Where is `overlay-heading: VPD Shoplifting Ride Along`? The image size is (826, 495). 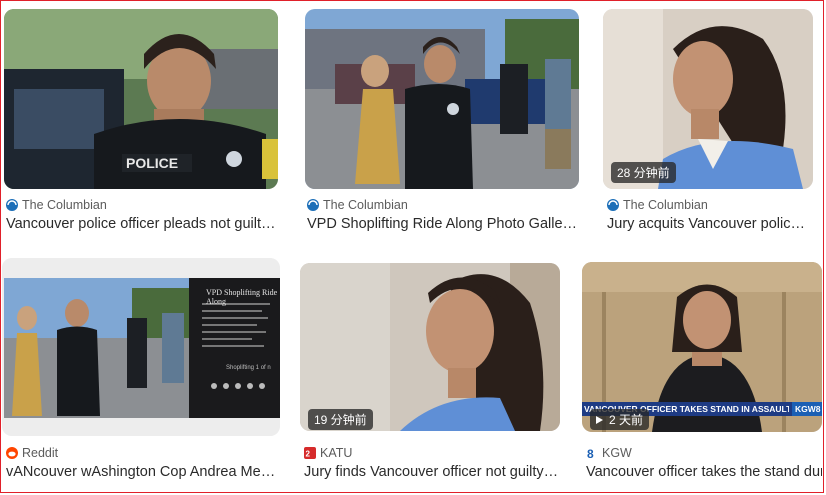
overlay-heading: VPD Shoplifting Ride Along is located at coordinates (242, 297).